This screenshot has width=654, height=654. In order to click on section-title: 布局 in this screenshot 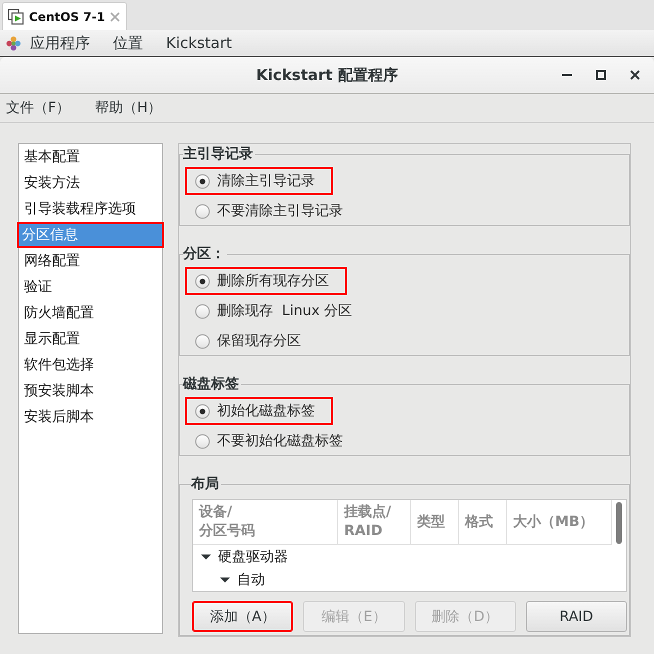, I will do `click(205, 484)`.